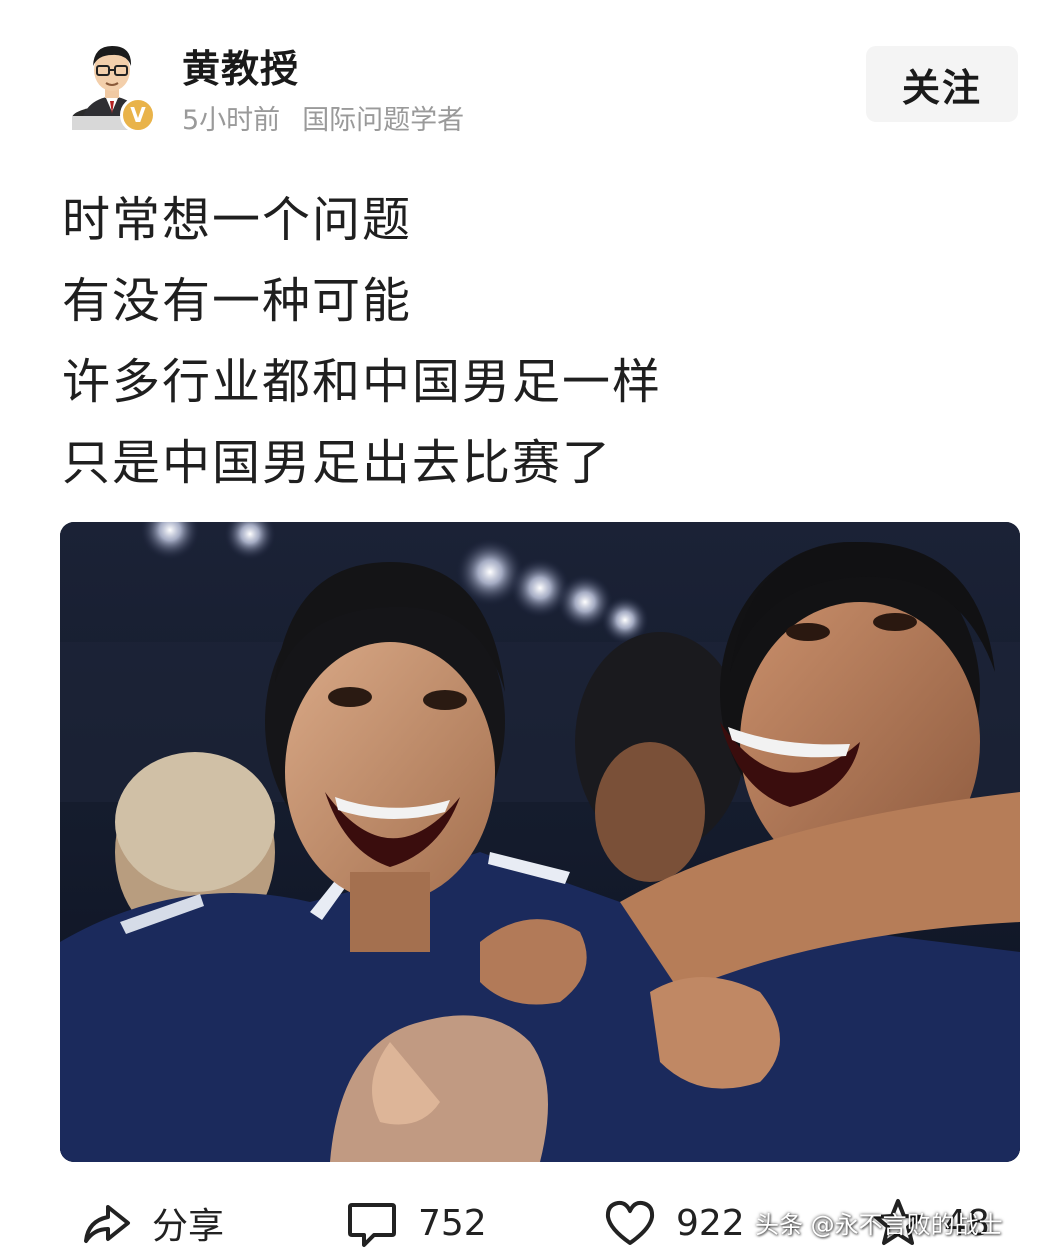  Describe the element at coordinates (630, 1223) in the screenshot. I see `heart-icon` at that location.